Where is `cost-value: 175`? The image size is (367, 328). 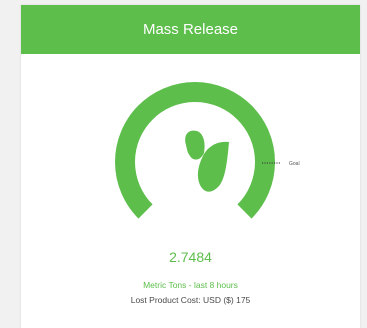
cost-value: 175 is located at coordinates (243, 300).